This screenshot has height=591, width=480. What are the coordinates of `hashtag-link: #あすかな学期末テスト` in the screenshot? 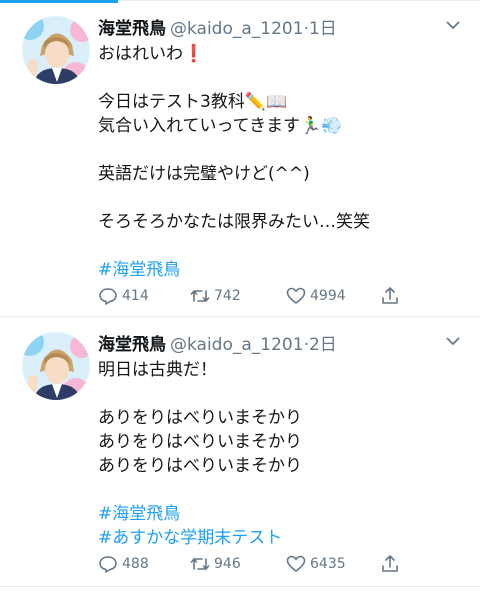 It's located at (284, 538).